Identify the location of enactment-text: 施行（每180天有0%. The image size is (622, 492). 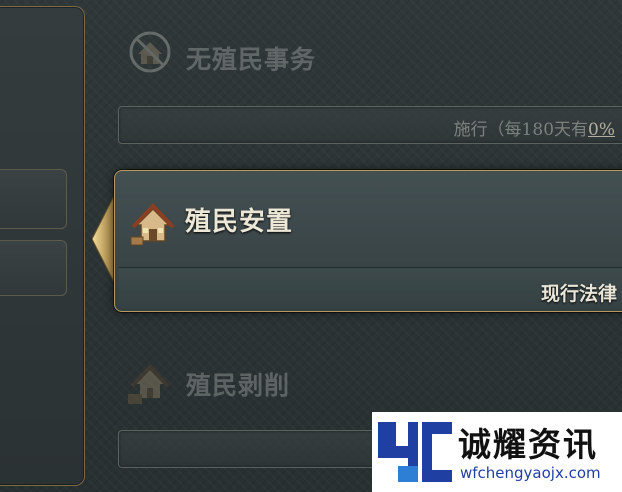
(534, 127).